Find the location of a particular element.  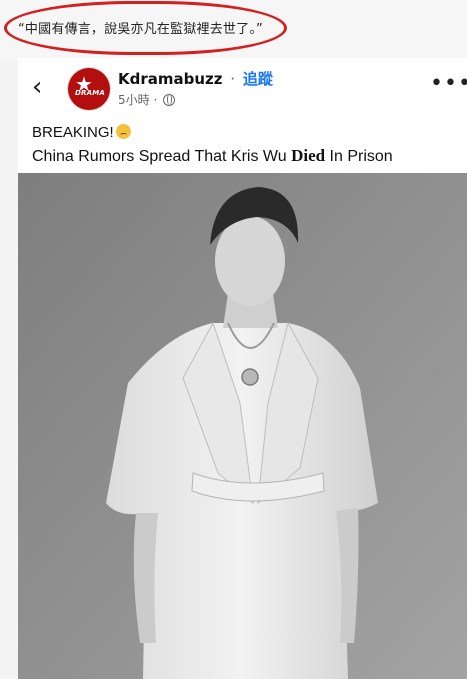

headline-part-2: In Prison is located at coordinates (359, 156).